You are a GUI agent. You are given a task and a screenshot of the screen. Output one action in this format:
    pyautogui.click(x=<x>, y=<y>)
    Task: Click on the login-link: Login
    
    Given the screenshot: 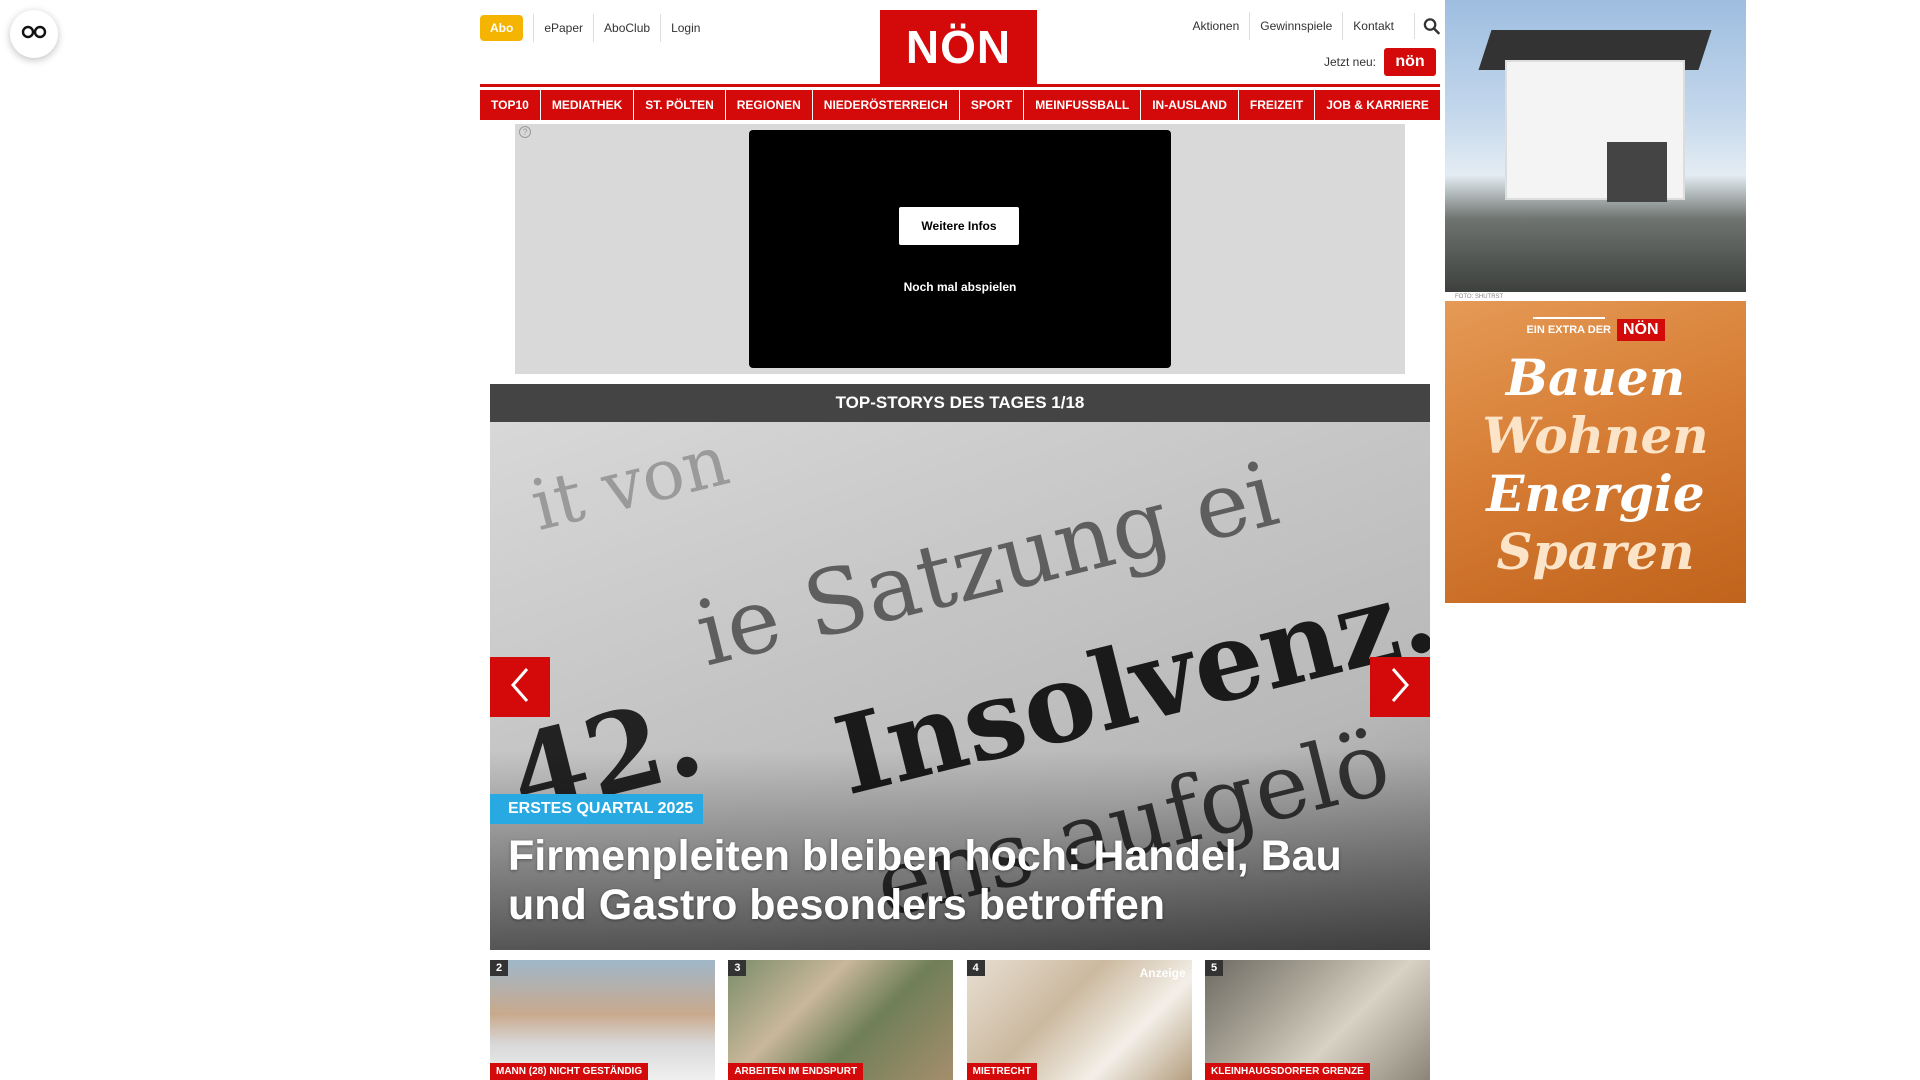 What is the action you would take?
    pyautogui.click(x=685, y=28)
    